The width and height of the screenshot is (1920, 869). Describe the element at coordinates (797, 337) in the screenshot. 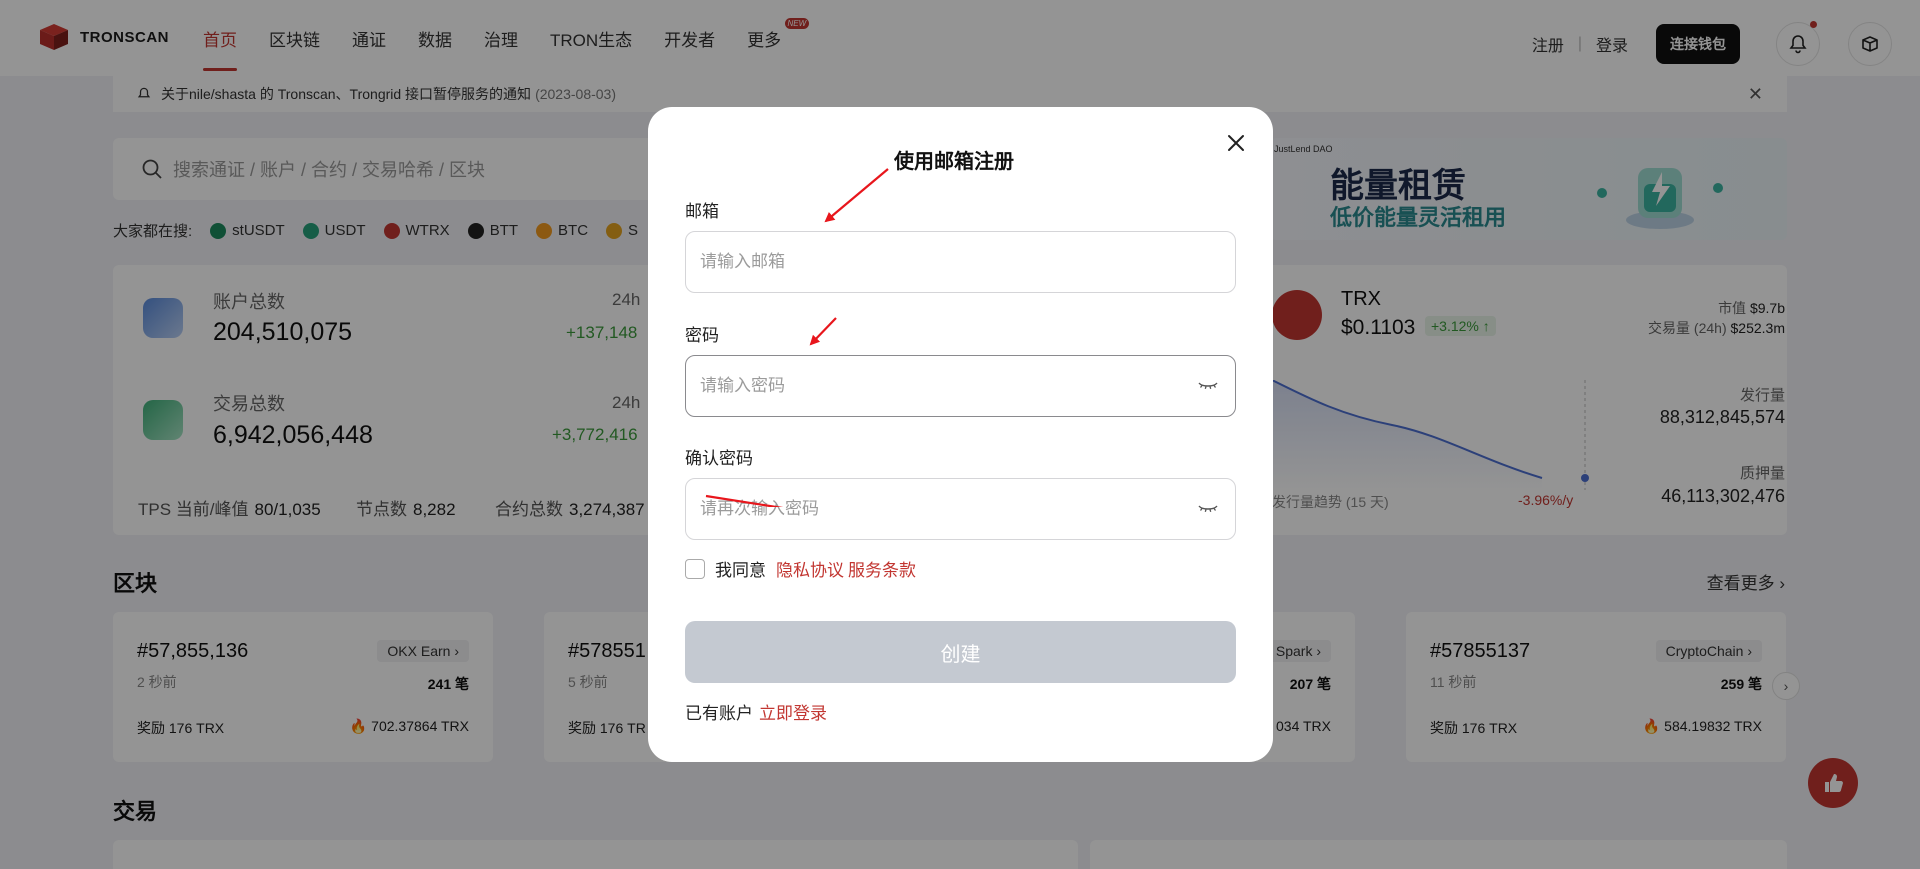

I see `red-annotation-arrows` at that location.